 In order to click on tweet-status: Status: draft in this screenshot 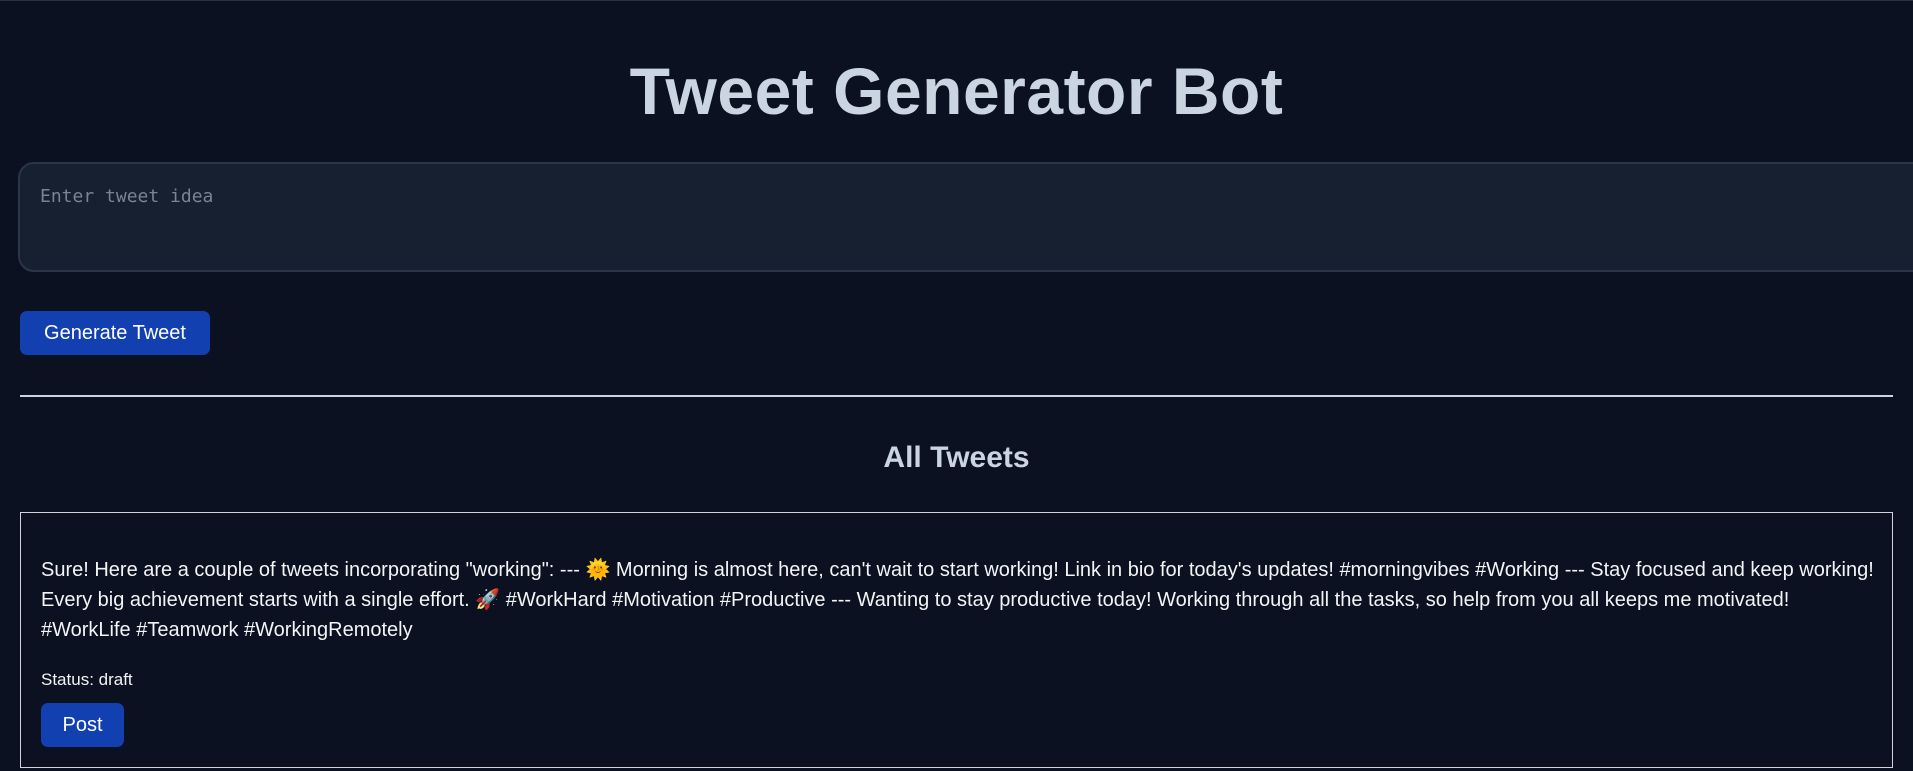, I will do `click(87, 679)`.